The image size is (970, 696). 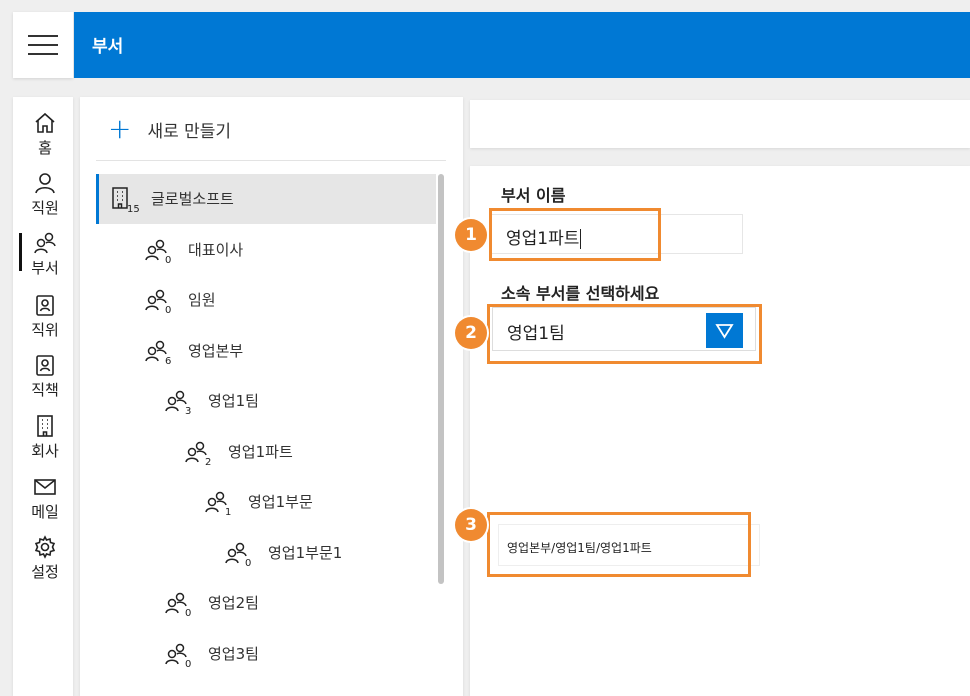 I want to click on member-count: 6, so click(x=168, y=361).